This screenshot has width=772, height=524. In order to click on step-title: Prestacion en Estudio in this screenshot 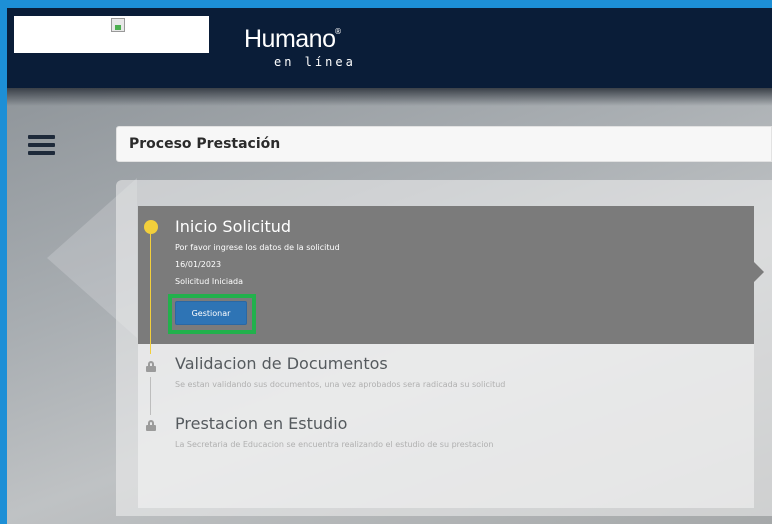, I will do `click(261, 423)`.